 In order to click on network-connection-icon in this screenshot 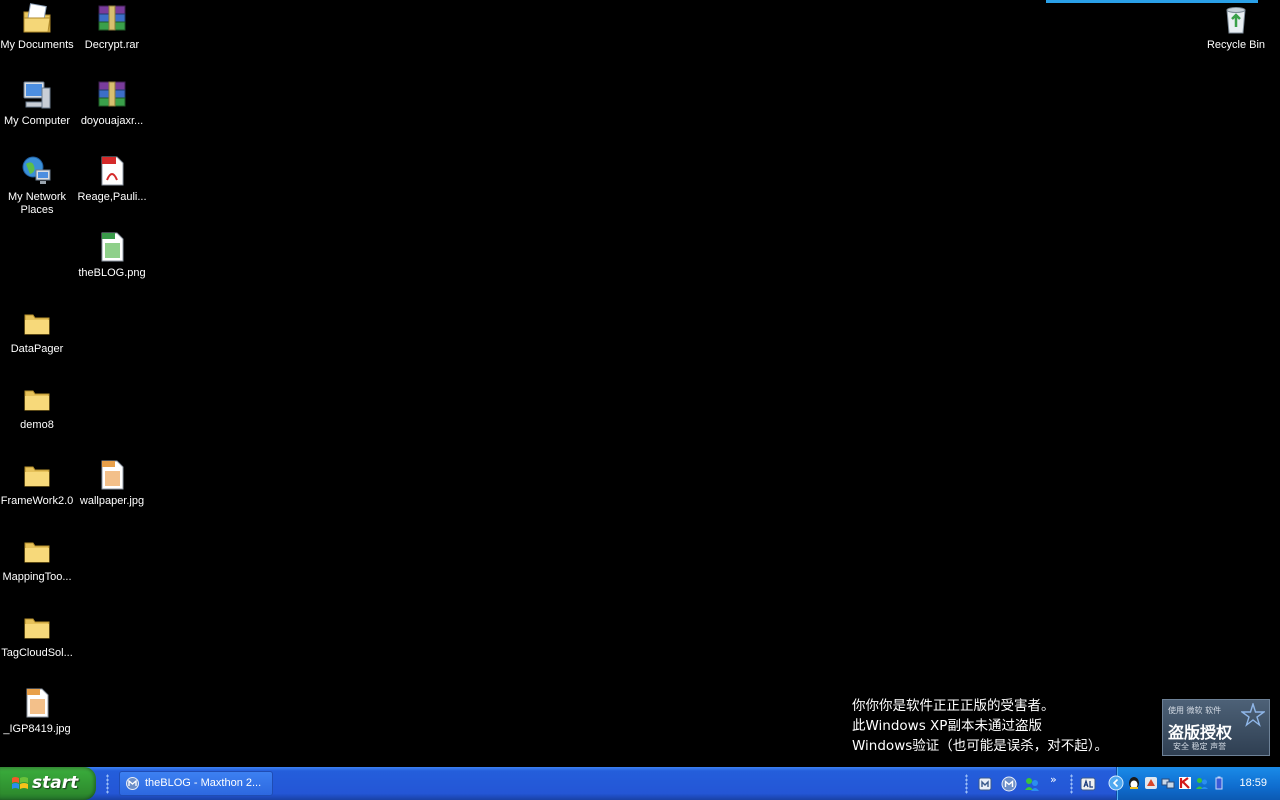, I will do `click(1168, 783)`.